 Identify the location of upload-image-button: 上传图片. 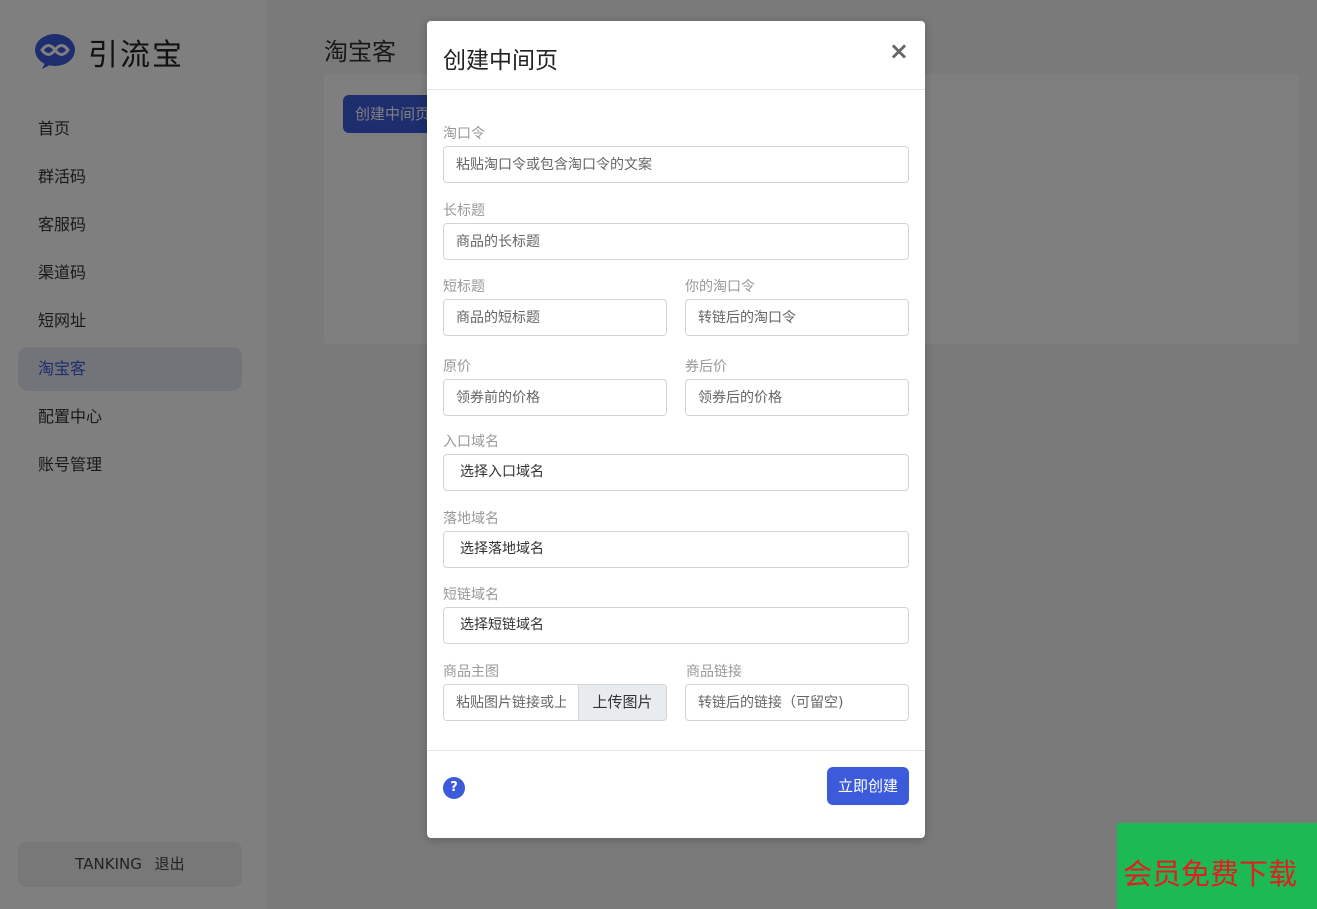
(622, 702).